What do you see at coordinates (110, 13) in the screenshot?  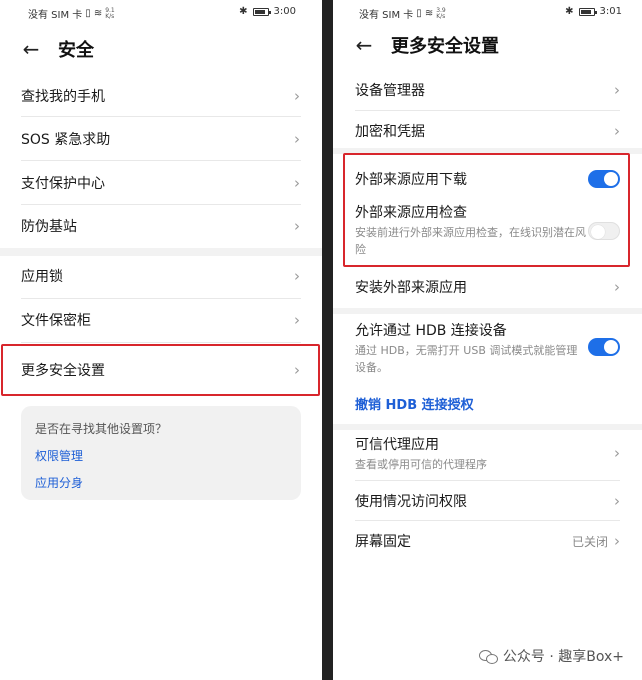 I see `netspeed-label: 9.1 K/s` at bounding box center [110, 13].